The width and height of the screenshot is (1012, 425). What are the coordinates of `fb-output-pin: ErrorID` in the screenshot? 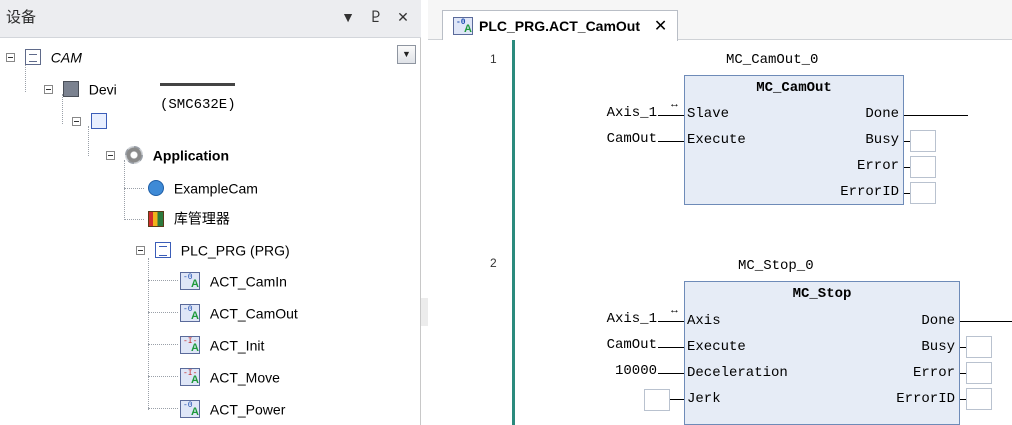 It's located at (869, 192).